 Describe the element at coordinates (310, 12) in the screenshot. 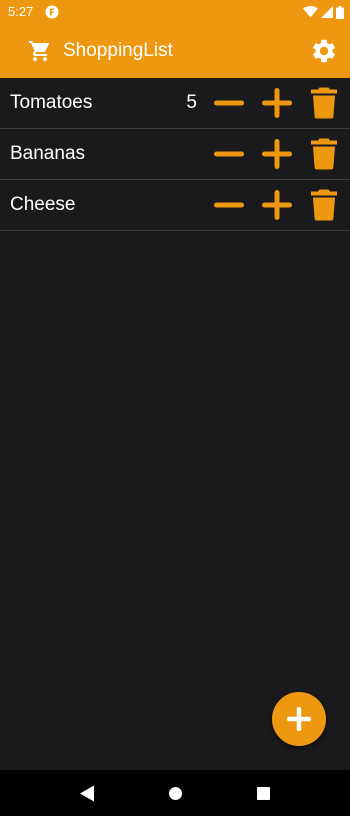

I see `wifi-icon` at that location.